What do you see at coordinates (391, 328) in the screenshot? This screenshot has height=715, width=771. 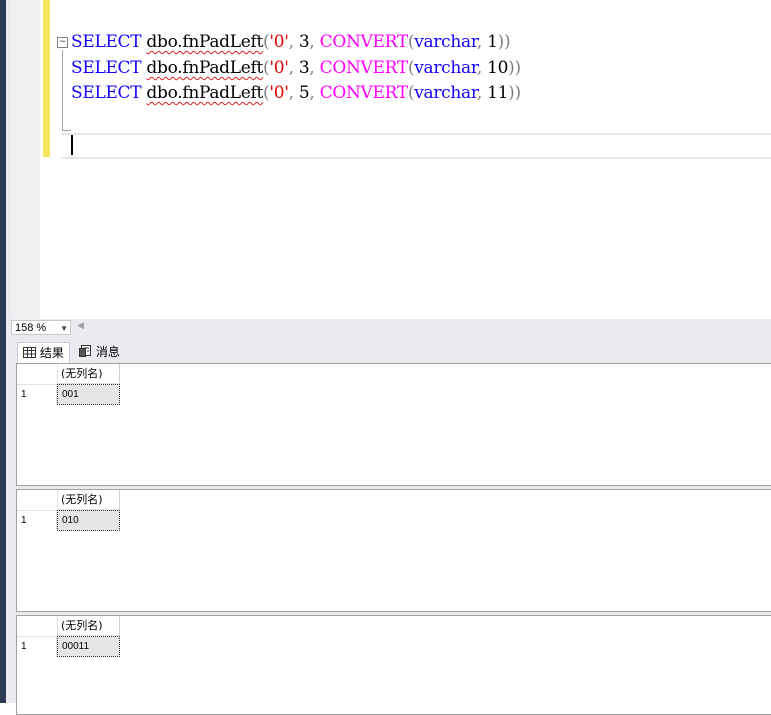 I see `editor-status-strip: 158 % ▼ ◀` at bounding box center [391, 328].